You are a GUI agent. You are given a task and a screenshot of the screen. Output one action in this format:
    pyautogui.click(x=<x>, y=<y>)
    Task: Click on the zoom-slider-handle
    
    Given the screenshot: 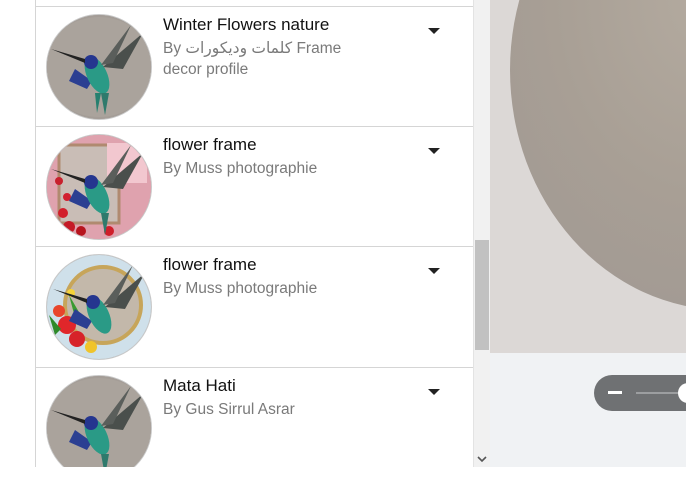 What is the action you would take?
    pyautogui.click(x=682, y=393)
    